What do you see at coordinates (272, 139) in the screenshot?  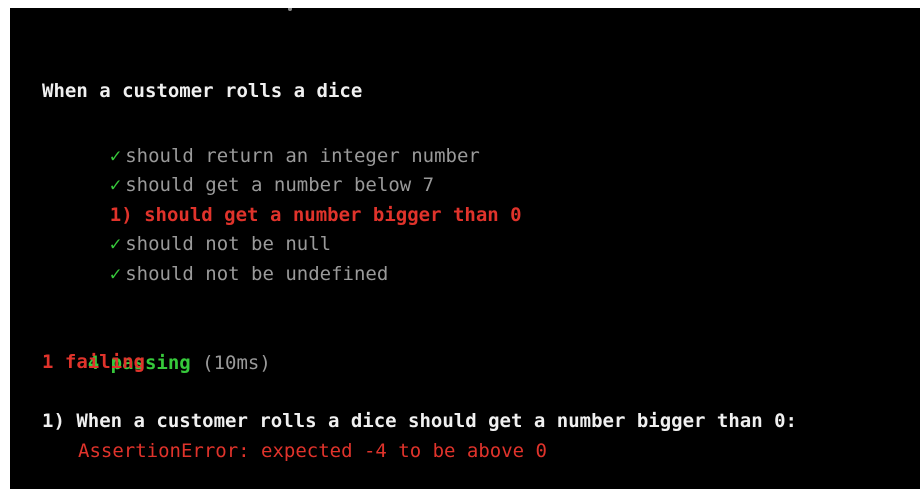 I see `test-row: ✓ should return an integer number` at bounding box center [272, 139].